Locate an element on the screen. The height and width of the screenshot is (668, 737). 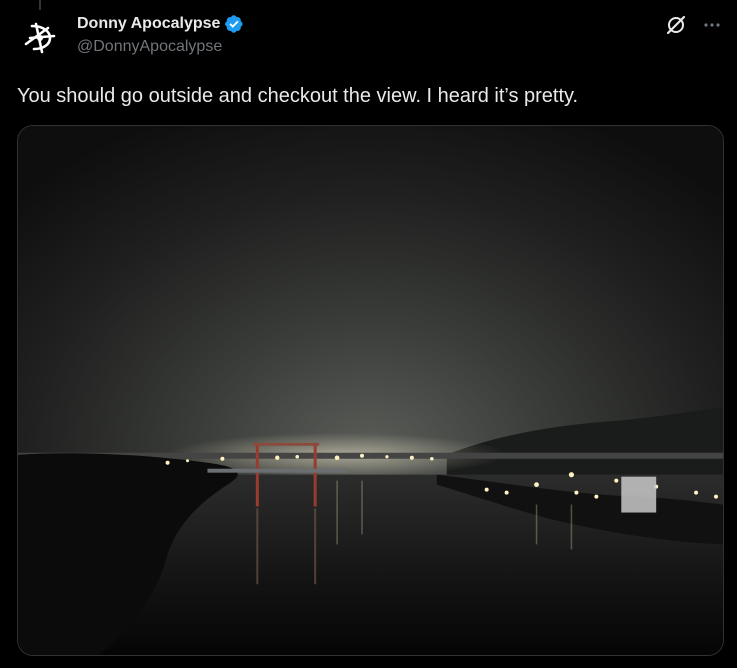
tweet-actions-top is located at coordinates (694, 25).